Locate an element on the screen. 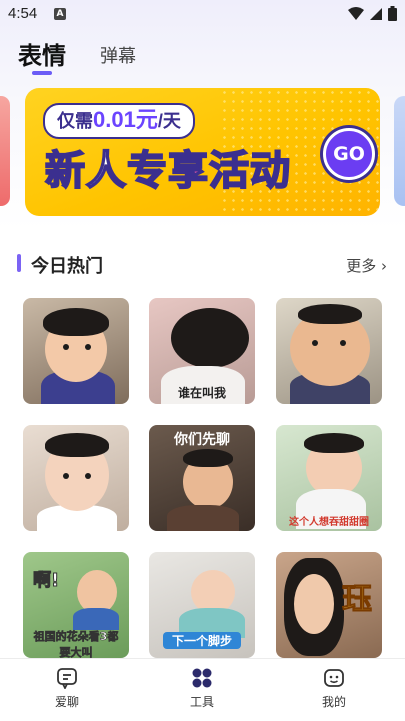 The width and height of the screenshot is (405, 721). tile-caption: 你们先聊 is located at coordinates (202, 440).